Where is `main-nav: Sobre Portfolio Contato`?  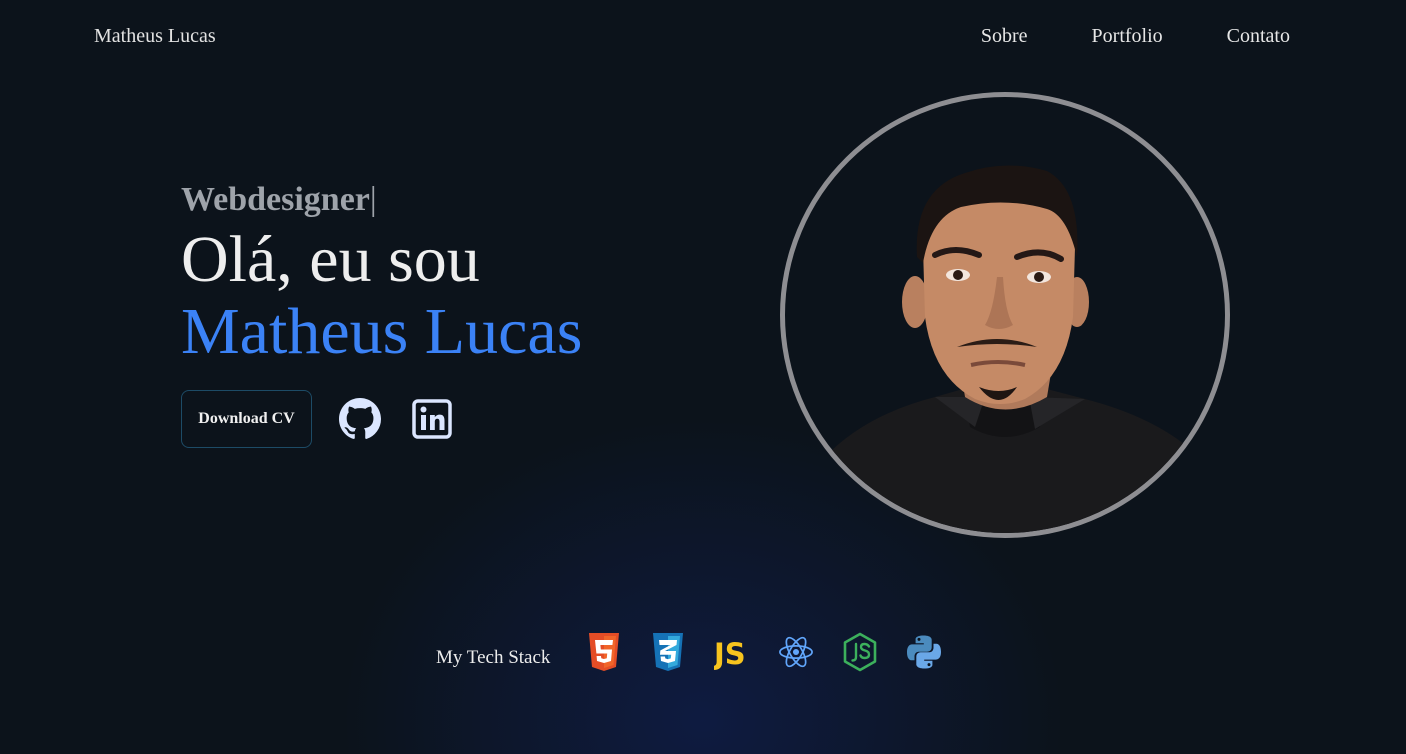 main-nav: Sobre Portfolio Contato is located at coordinates (1135, 36).